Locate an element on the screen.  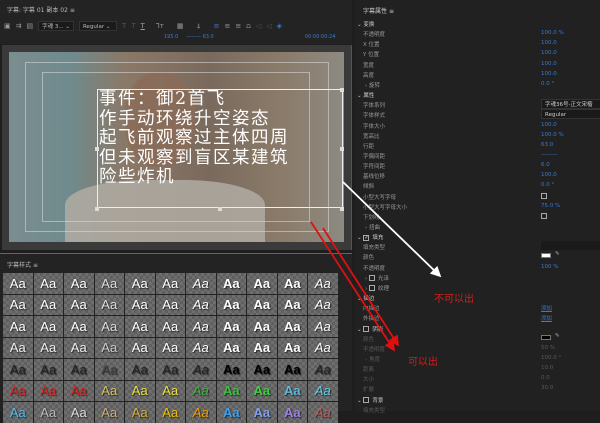
annotation-arrows is located at coordinates (376, 266).